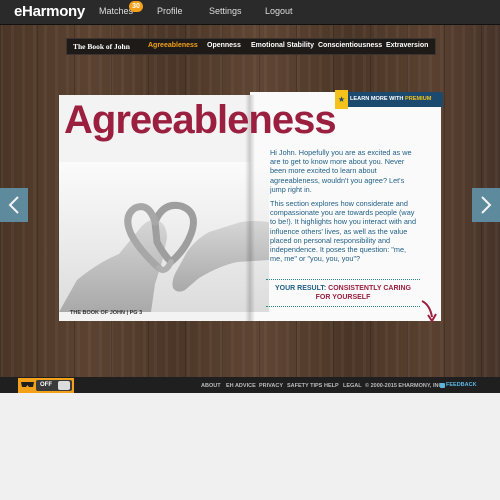  Describe the element at coordinates (173, 45) in the screenshot. I see `chapter-agreeableness: Agreeableness` at that location.